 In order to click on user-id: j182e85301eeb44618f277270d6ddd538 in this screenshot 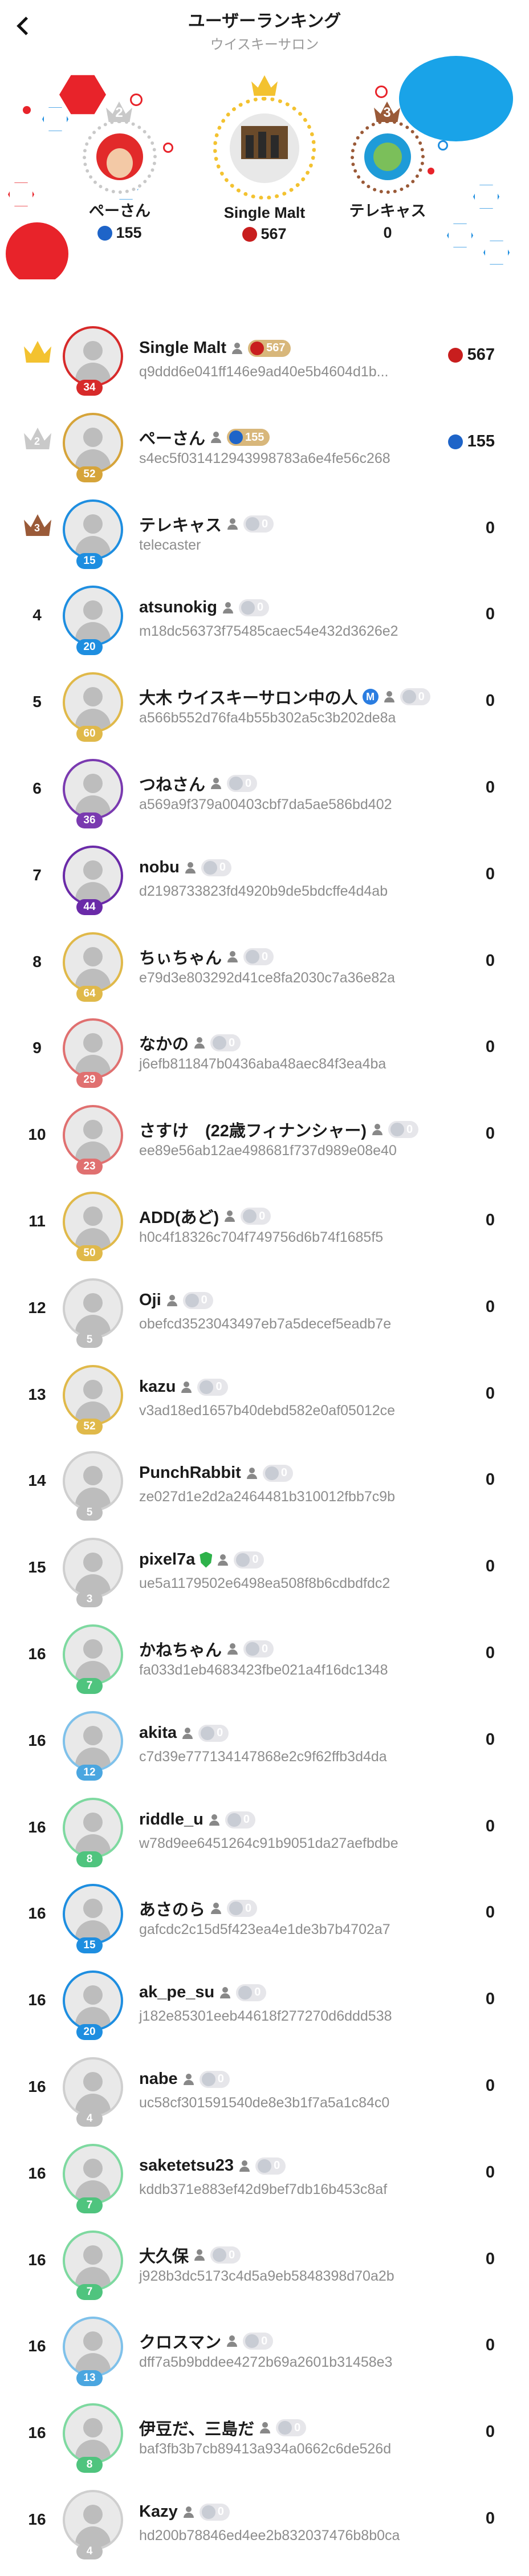, I will do `click(266, 2016)`.